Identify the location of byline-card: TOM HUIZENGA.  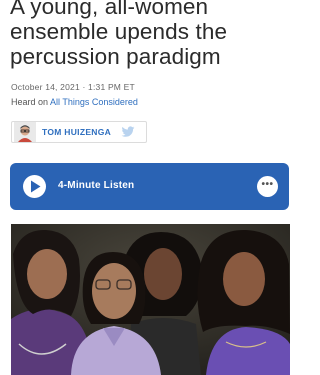
(79, 132).